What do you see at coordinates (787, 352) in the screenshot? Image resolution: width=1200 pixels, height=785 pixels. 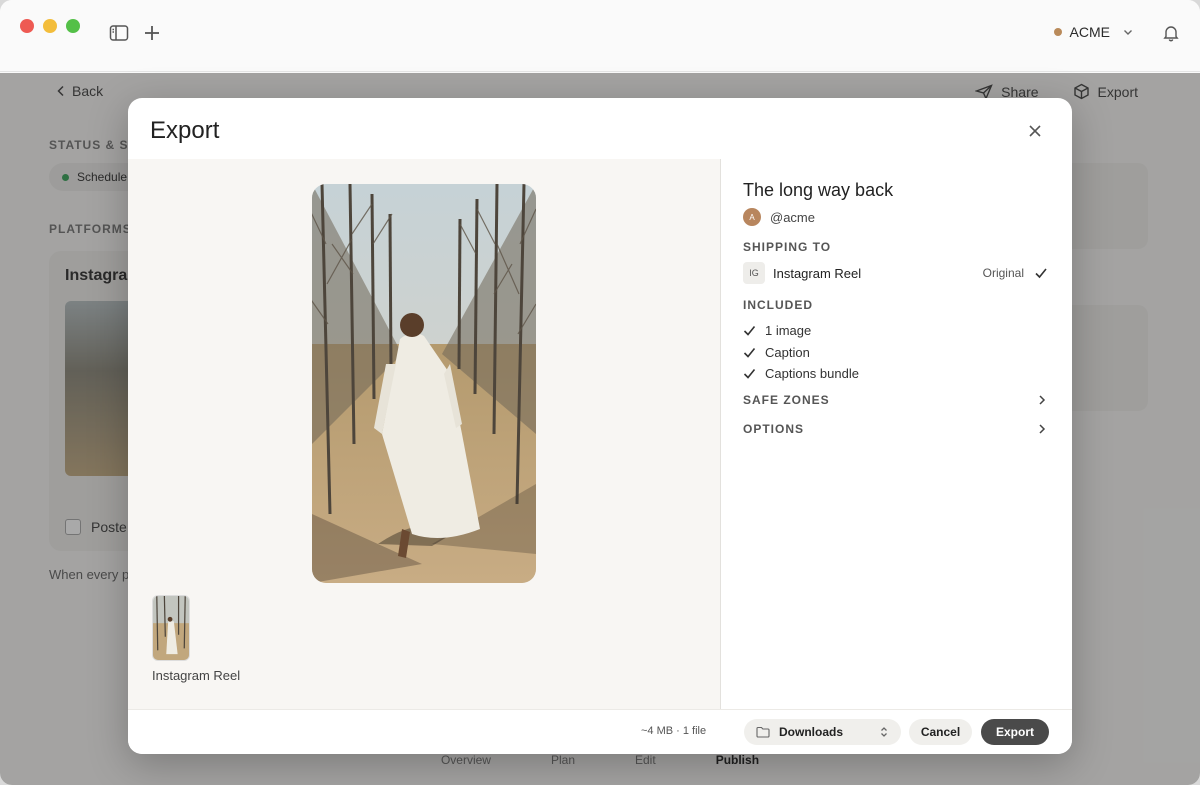 I see `included-item-label: Caption` at bounding box center [787, 352].